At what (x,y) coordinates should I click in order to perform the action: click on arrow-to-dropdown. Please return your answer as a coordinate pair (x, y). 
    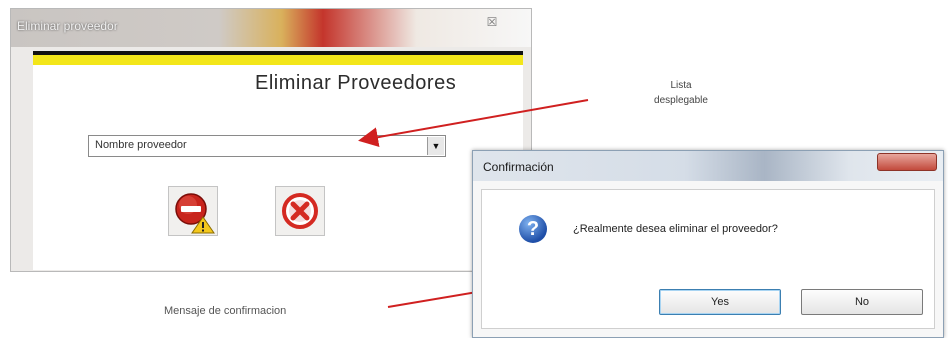
    Looking at the image, I should click on (473, 123).